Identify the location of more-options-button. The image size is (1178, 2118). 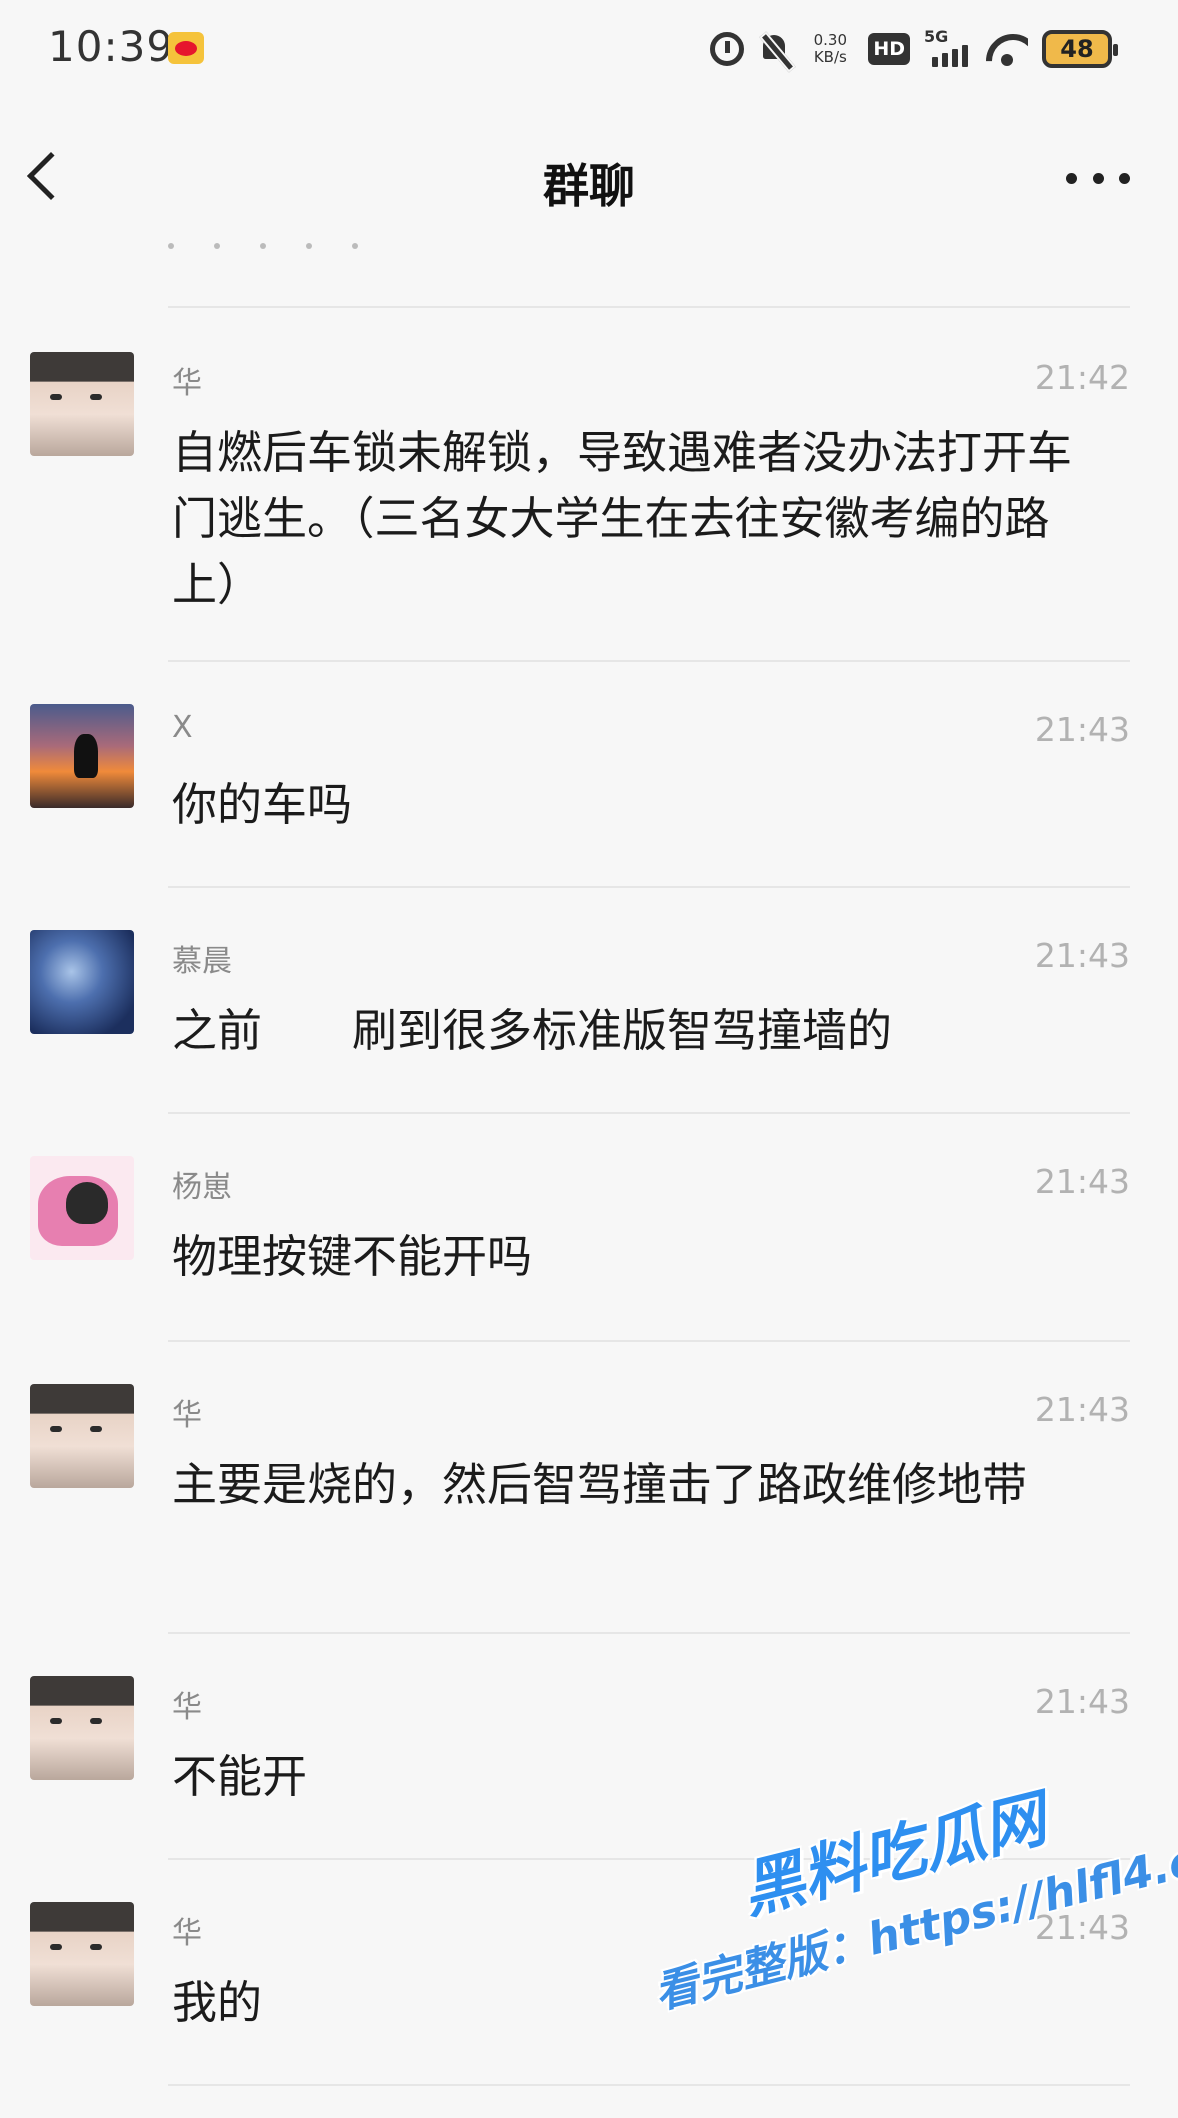
(1098, 178).